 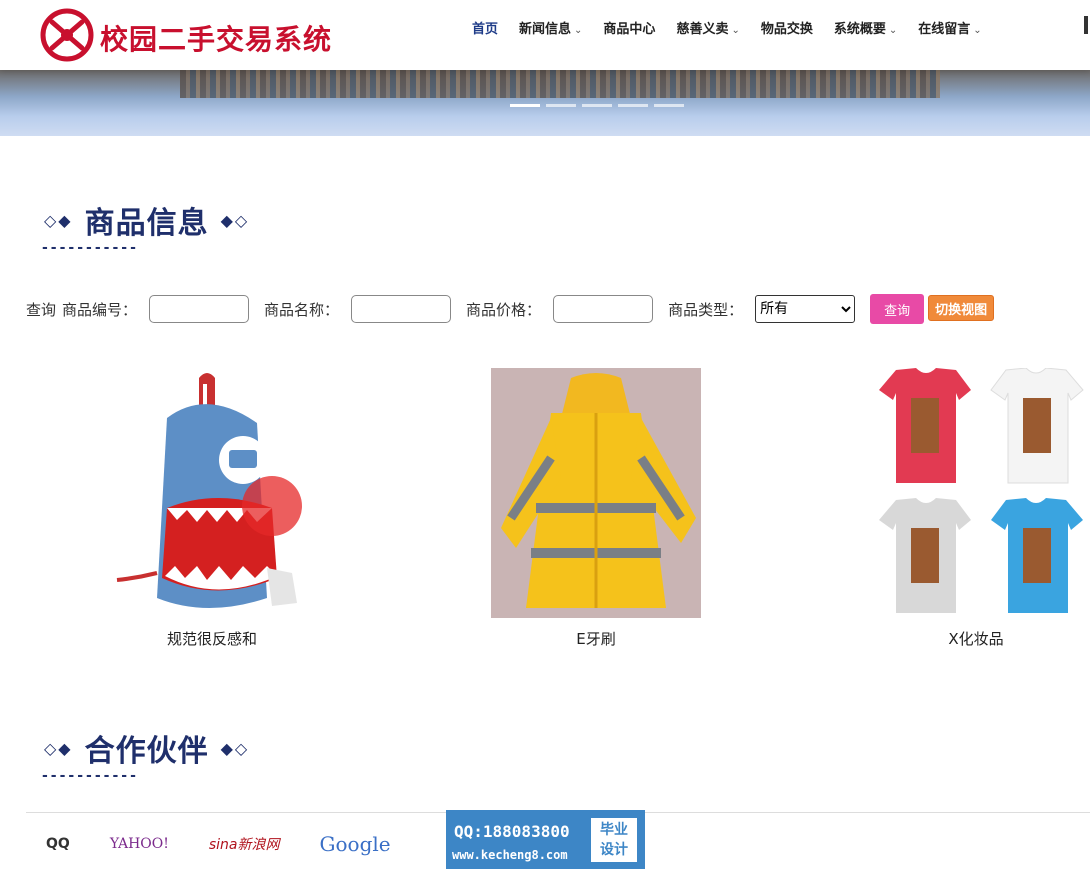 I want to click on nav-goods-center-label: 商品中心, so click(x=629, y=29).